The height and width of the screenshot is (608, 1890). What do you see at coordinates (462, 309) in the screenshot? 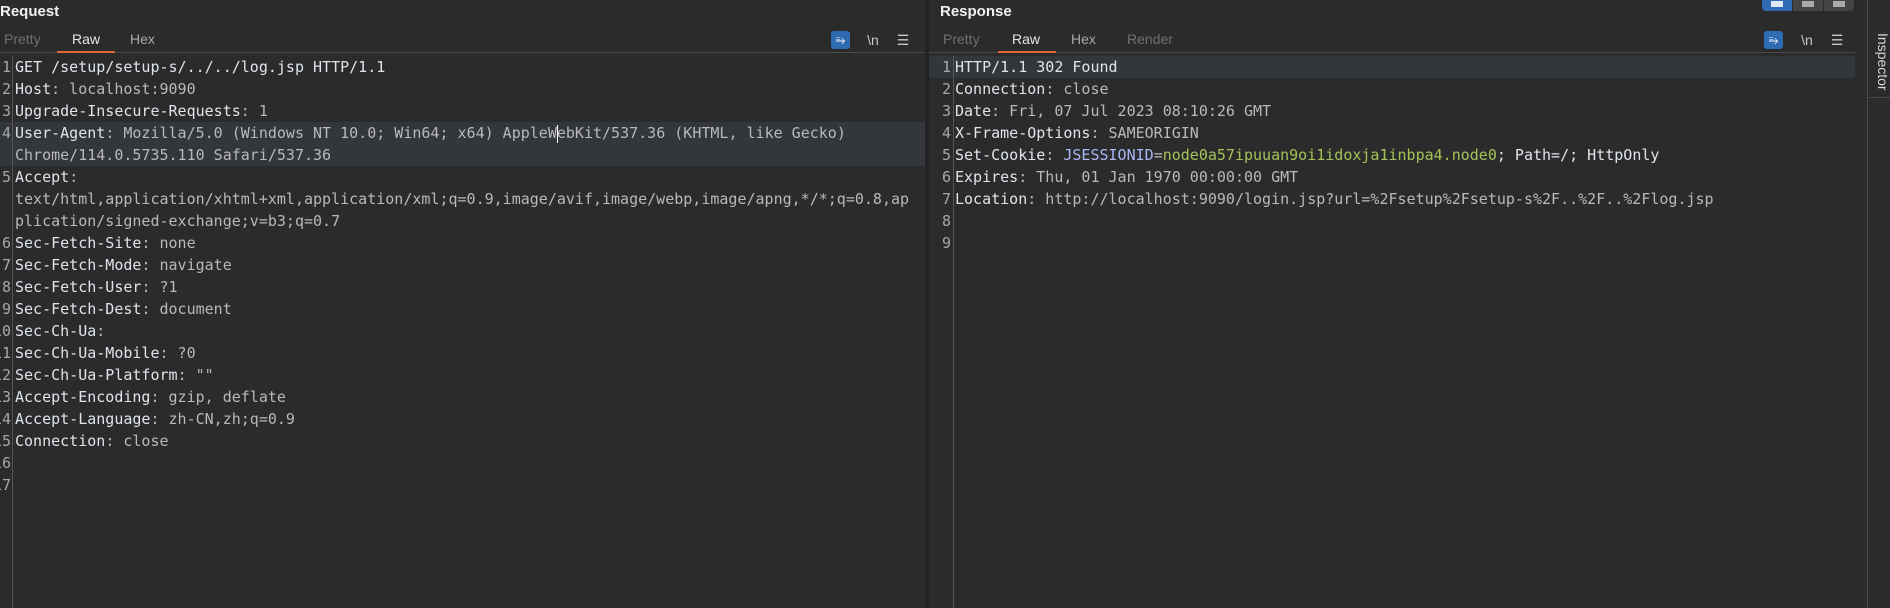
I see `editor-line: 9 Sec-Fetch-Dest: document` at bounding box center [462, 309].